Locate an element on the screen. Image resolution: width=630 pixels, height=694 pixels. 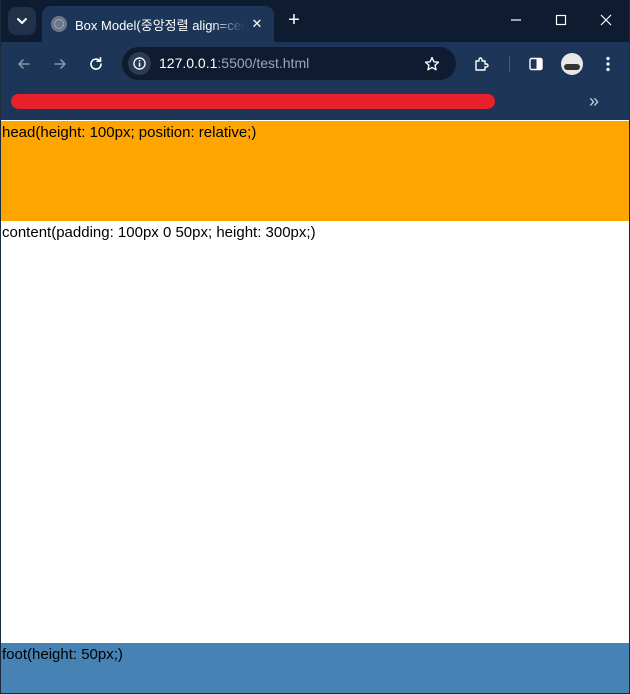
url-text: 127.0.0.1:5500/test.html is located at coordinates (234, 63).